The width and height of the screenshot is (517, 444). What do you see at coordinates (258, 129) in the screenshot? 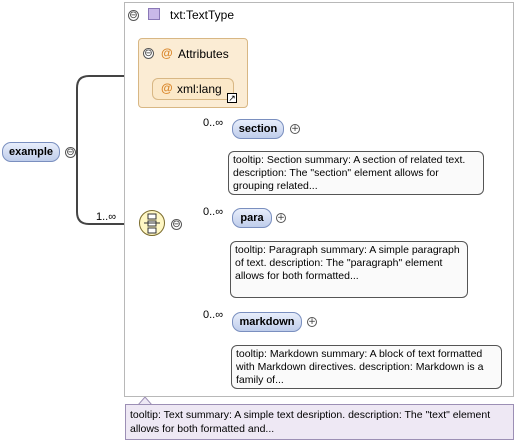
I see `child-element-section: section` at bounding box center [258, 129].